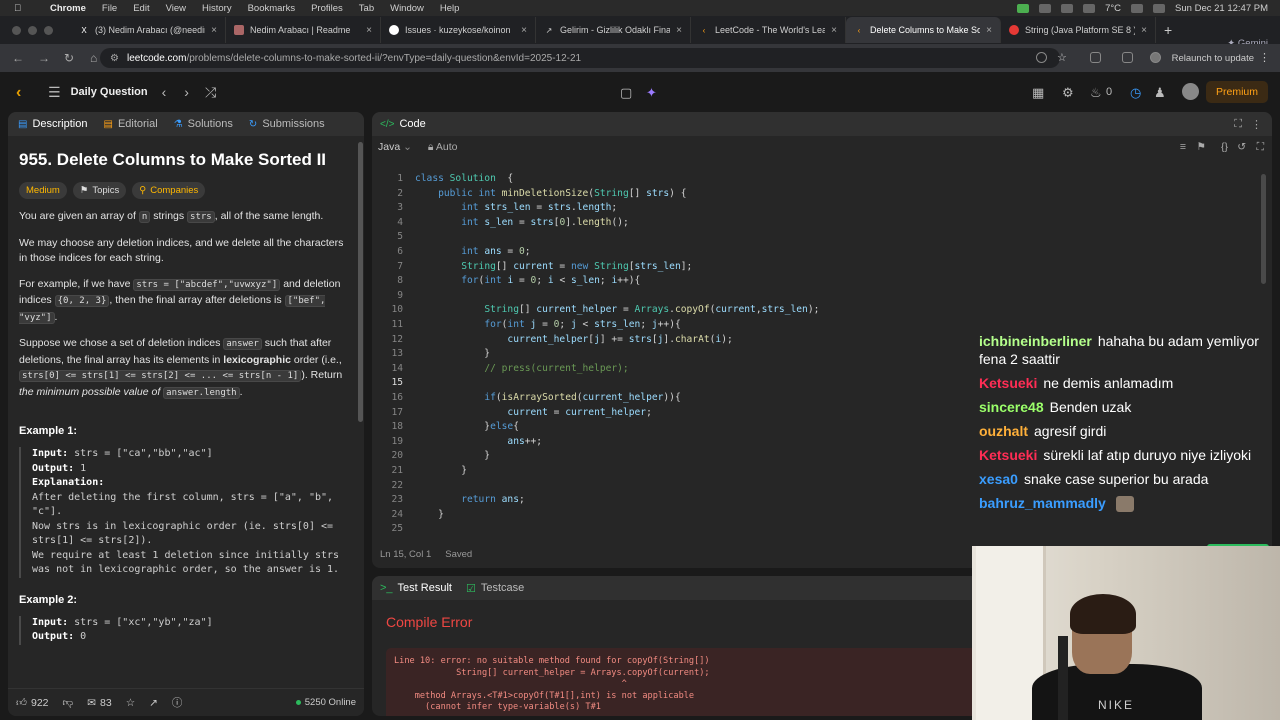  I want to click on code-line: 11 for(int j = 0; j < strs_len; j++){, so click(817, 325).